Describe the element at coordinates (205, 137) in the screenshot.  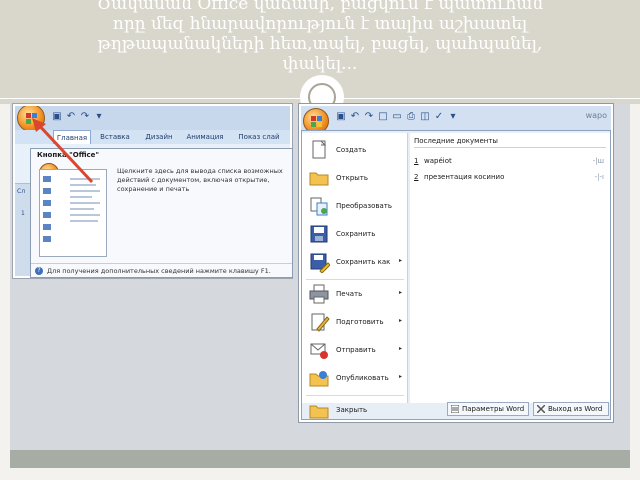
I see `tab-animation: Анимация` at that location.